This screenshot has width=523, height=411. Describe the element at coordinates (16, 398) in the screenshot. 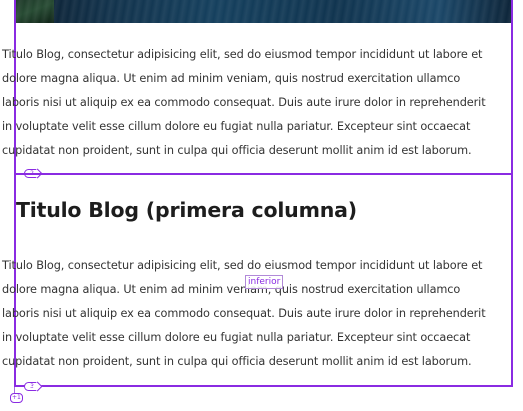

I see `outer-container-handle: +1` at that location.